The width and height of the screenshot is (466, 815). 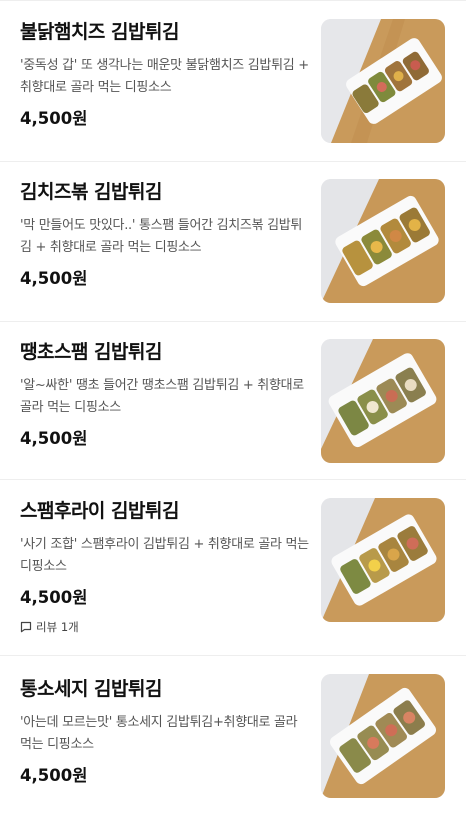 I want to click on review-count-label: 리뷰 1개, so click(x=57, y=627).